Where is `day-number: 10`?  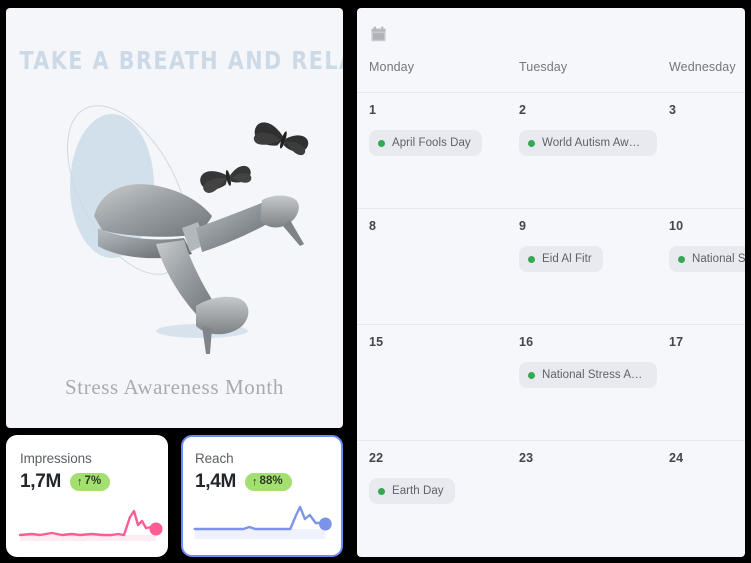 day-number: 10 is located at coordinates (676, 226).